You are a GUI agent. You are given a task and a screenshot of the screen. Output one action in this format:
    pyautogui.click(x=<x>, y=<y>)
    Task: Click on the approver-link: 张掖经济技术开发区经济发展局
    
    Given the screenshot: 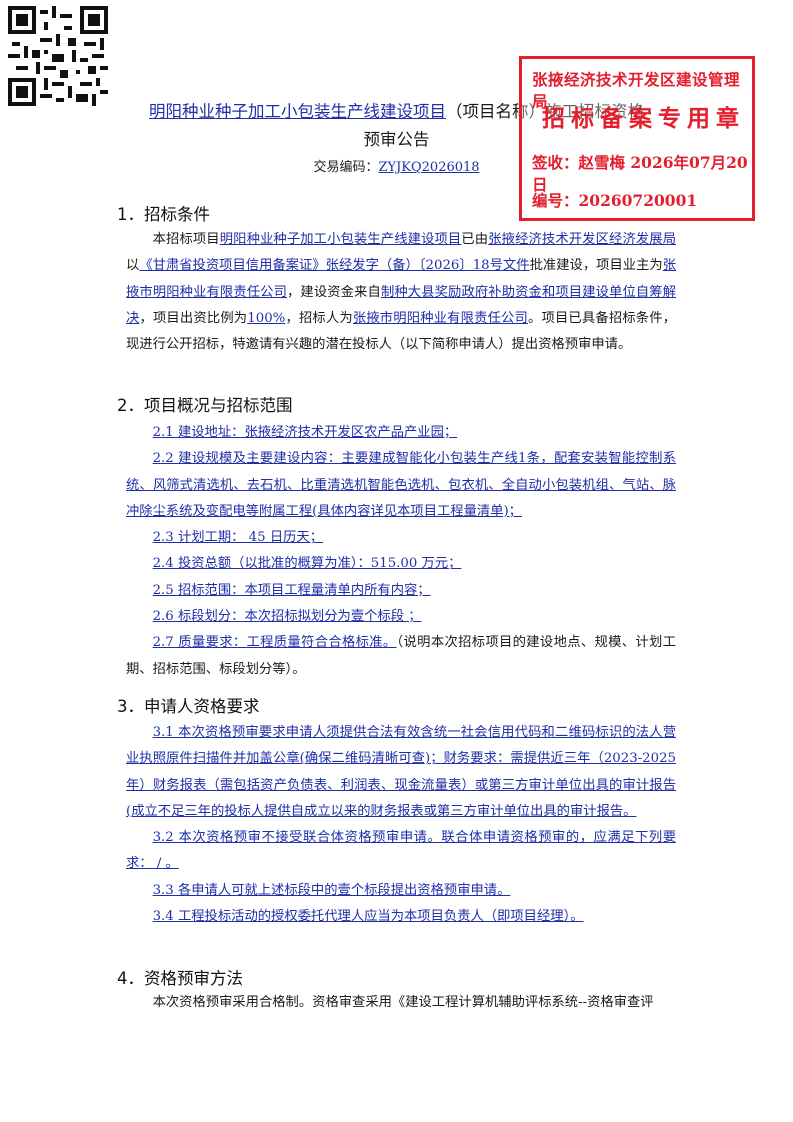 What is the action you would take?
    pyautogui.click(x=582, y=239)
    